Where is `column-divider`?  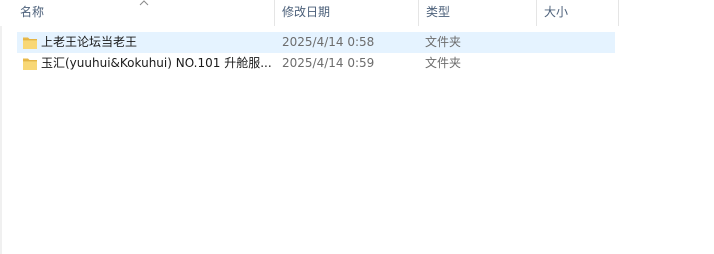 column-divider is located at coordinates (618, 13).